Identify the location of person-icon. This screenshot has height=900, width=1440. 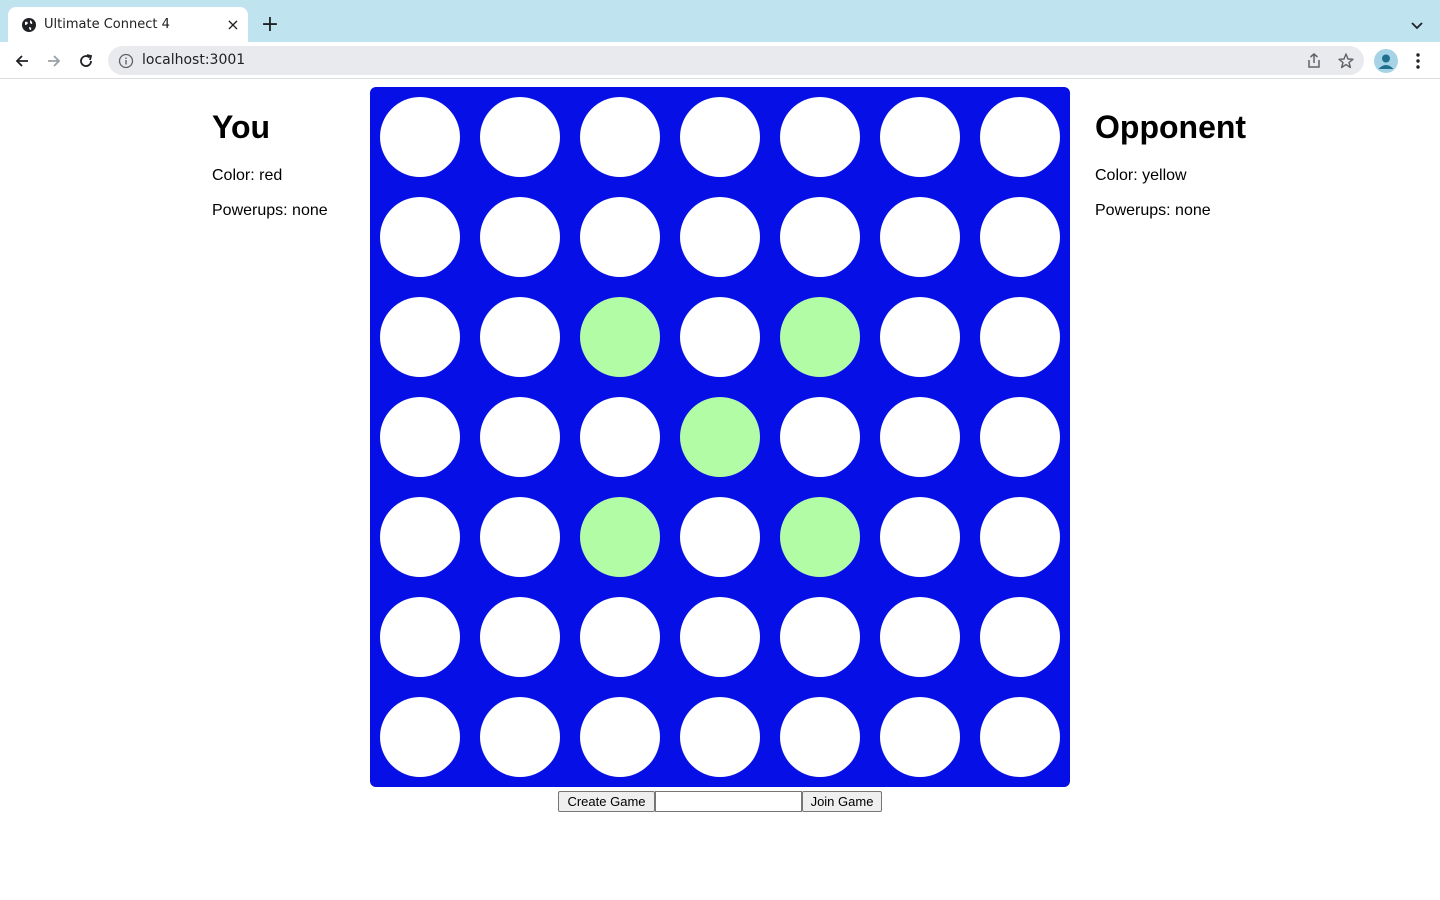
(1386, 61).